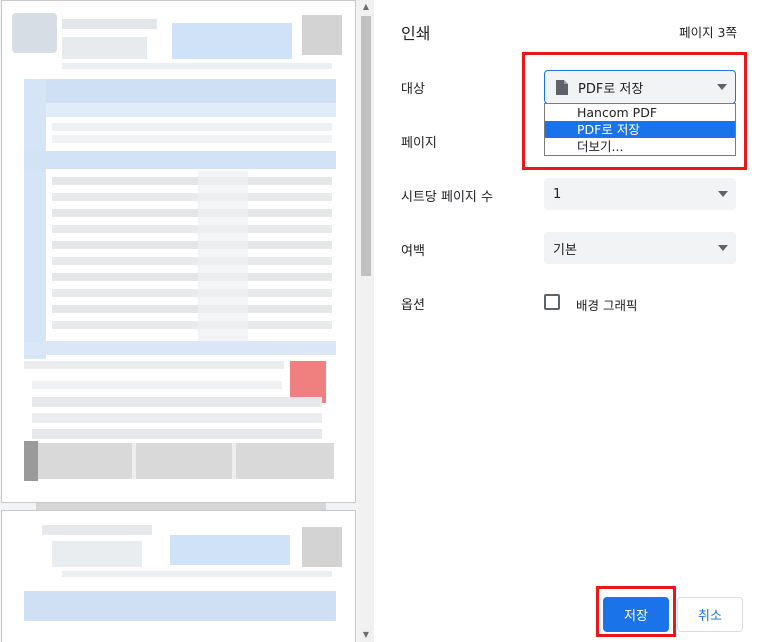 This screenshot has height=642, width=759. Describe the element at coordinates (710, 614) in the screenshot. I see `cancel-button: 취소` at that location.